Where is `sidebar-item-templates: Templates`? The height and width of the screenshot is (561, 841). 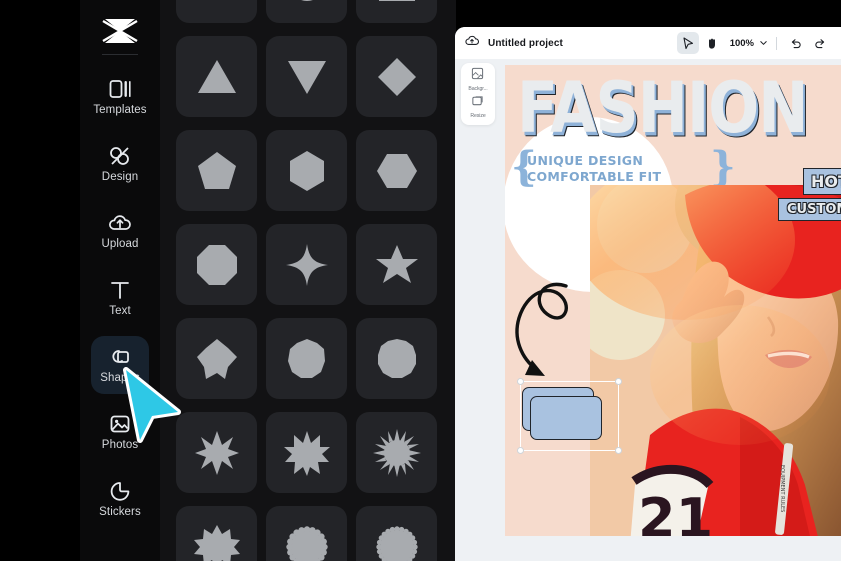 sidebar-item-templates: Templates is located at coordinates (120, 97).